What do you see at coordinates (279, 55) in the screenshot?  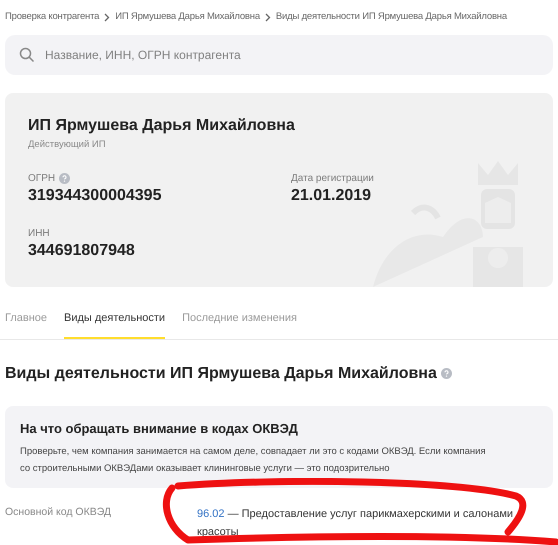 I see `search-field: Название, ИНН, ОГРН контрагента` at bounding box center [279, 55].